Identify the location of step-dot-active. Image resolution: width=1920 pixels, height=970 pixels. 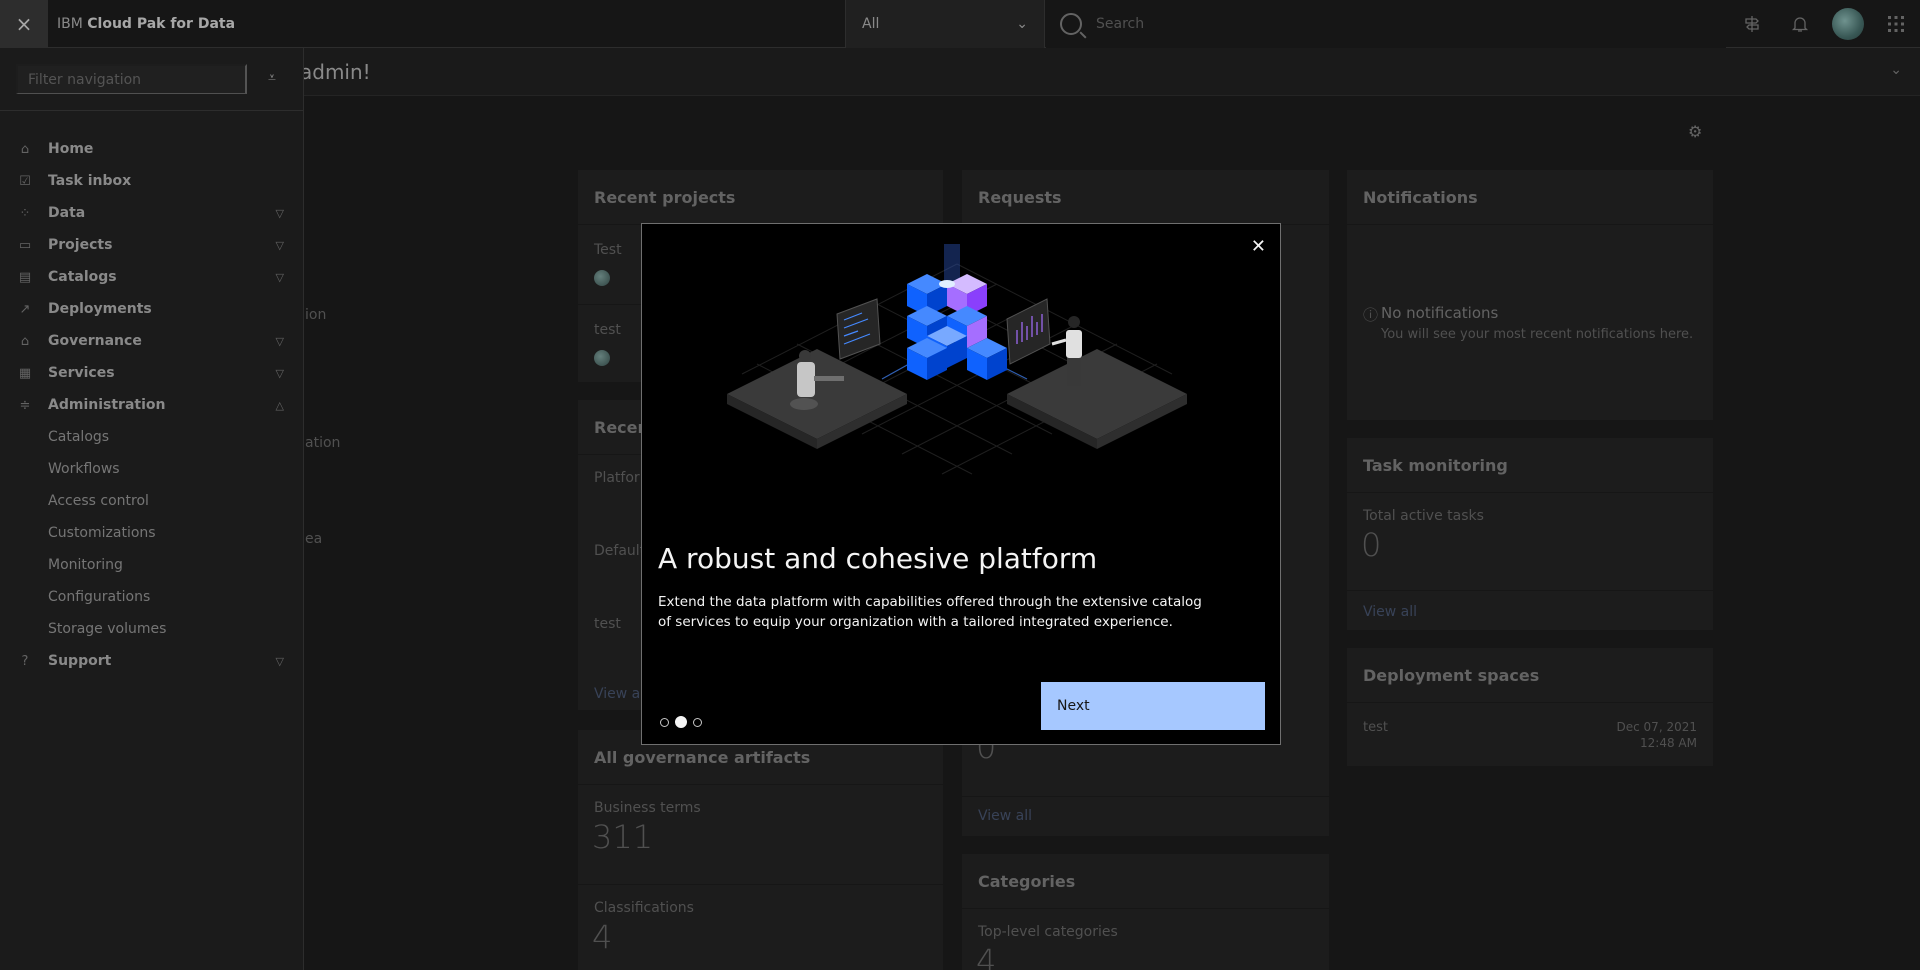
(681, 722).